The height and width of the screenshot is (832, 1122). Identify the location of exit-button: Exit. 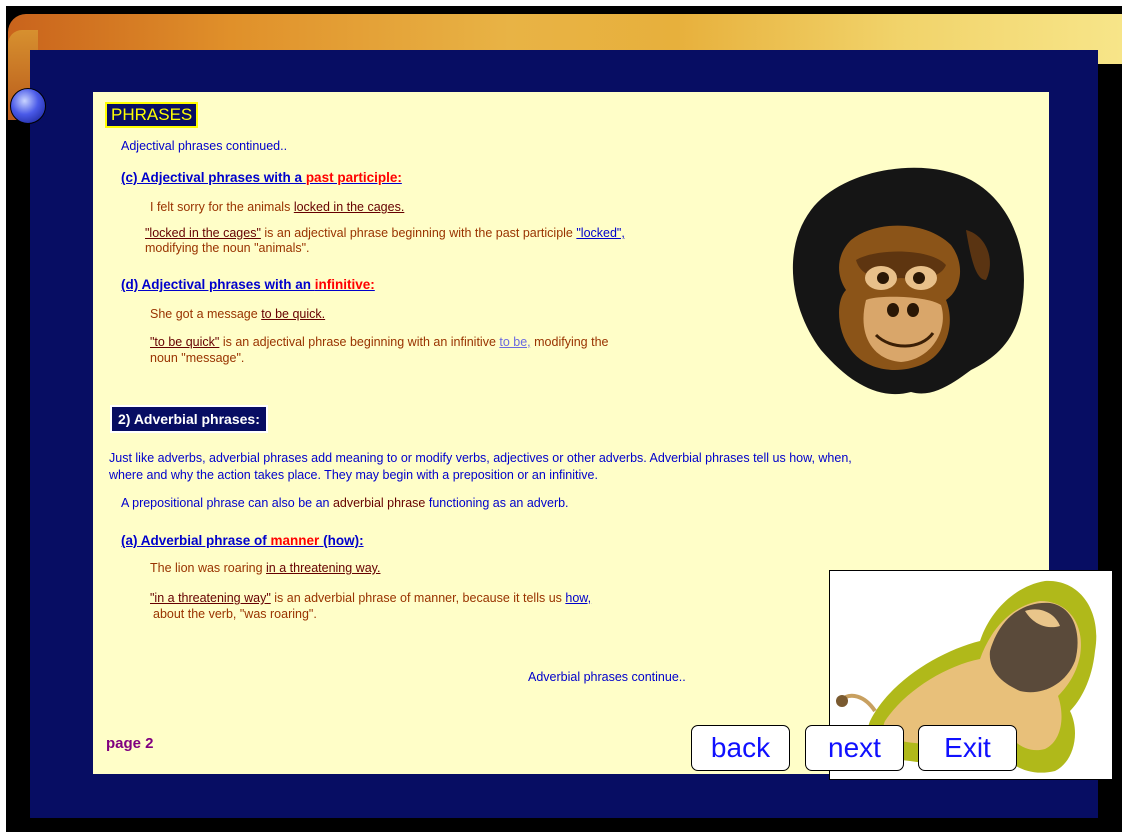
(967, 748).